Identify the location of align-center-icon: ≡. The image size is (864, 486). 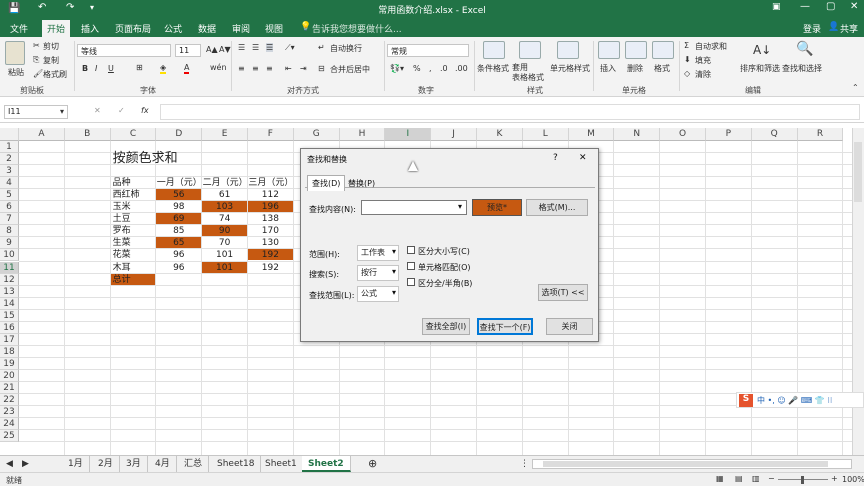
(255, 68).